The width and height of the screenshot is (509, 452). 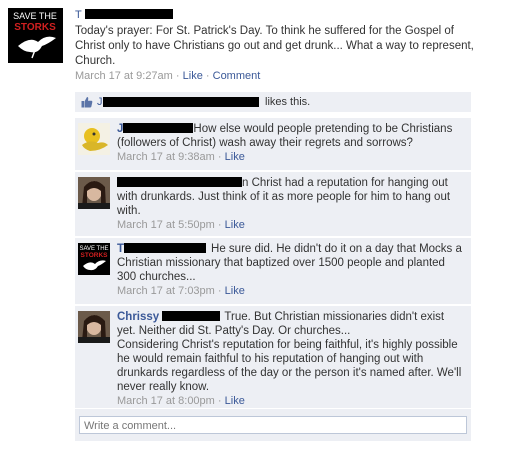 What do you see at coordinates (166, 401) in the screenshot?
I see `comment-timestamp: March 17 at 8:00pm` at bounding box center [166, 401].